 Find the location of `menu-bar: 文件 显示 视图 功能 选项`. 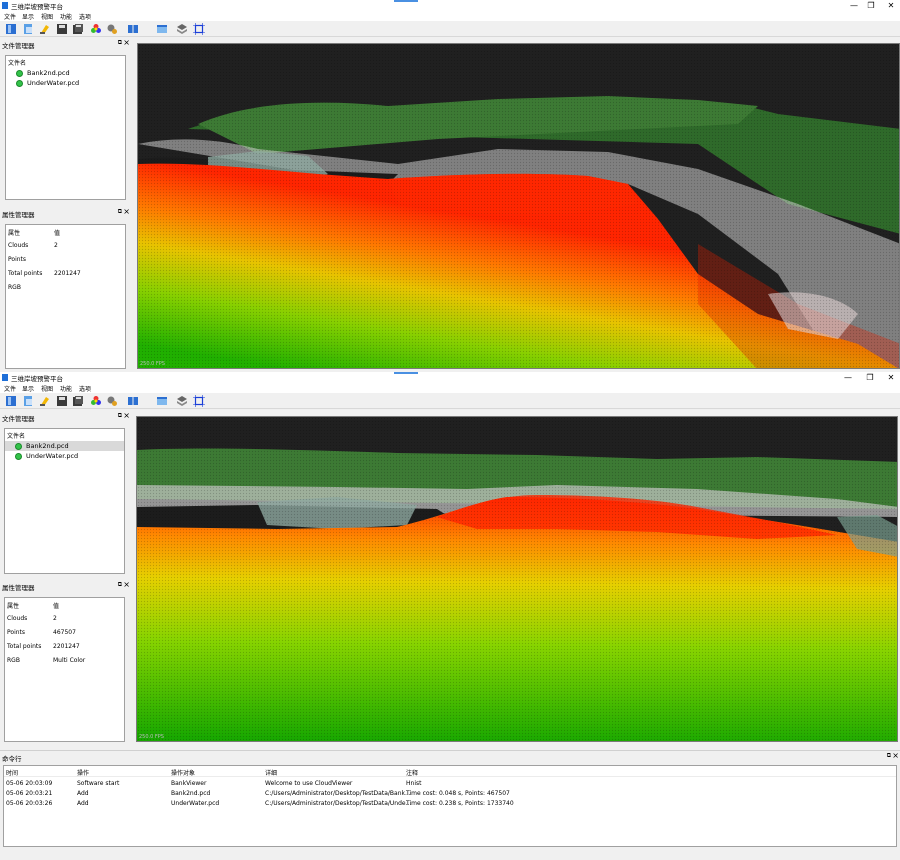

menu-bar: 文件 显示 视图 功能 选项 is located at coordinates (450, 16).